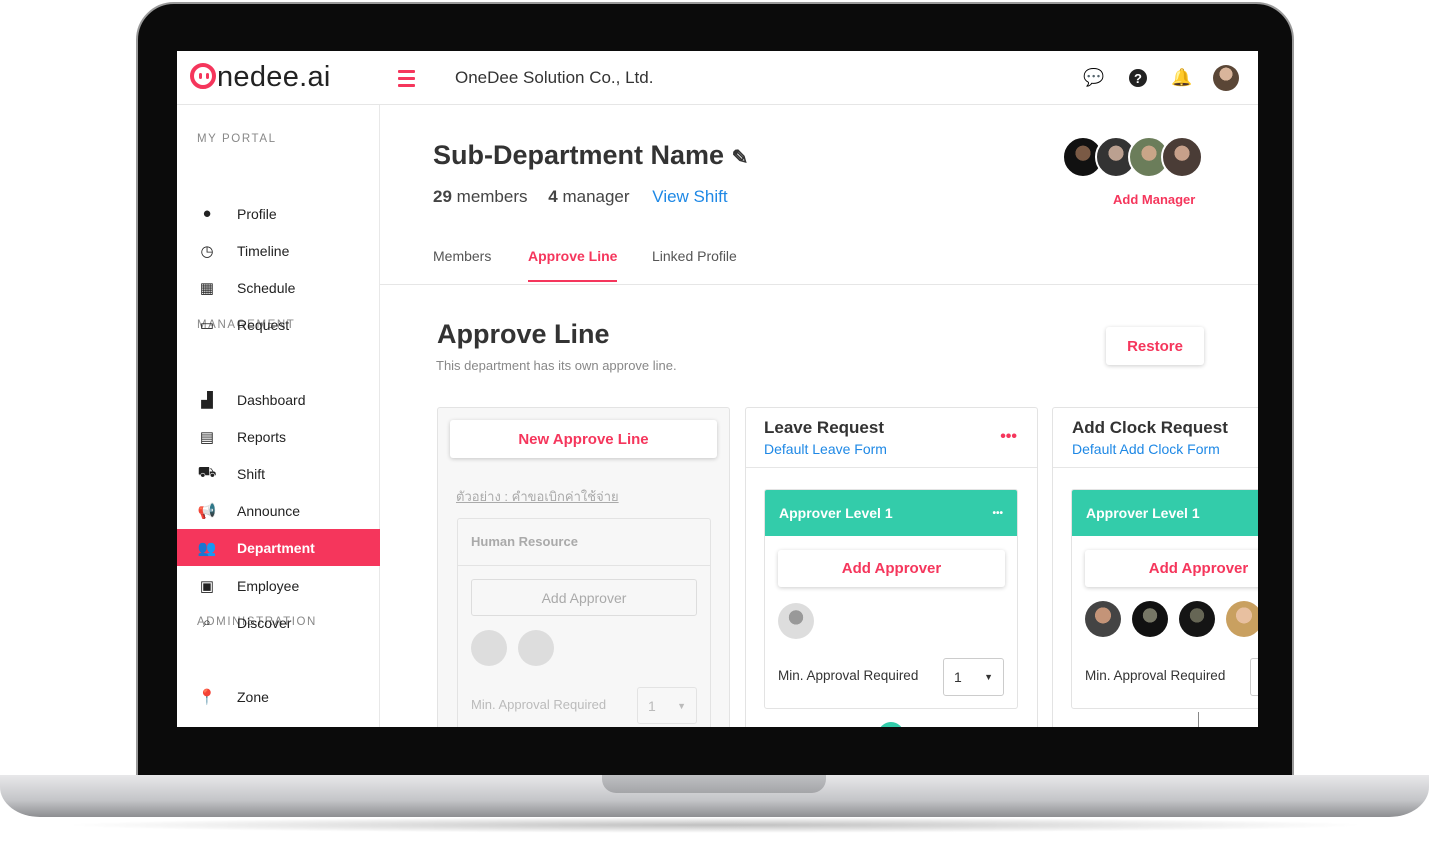 The height and width of the screenshot is (844, 1429). What do you see at coordinates (715, 825) in the screenshot?
I see `laptop-shadow` at bounding box center [715, 825].